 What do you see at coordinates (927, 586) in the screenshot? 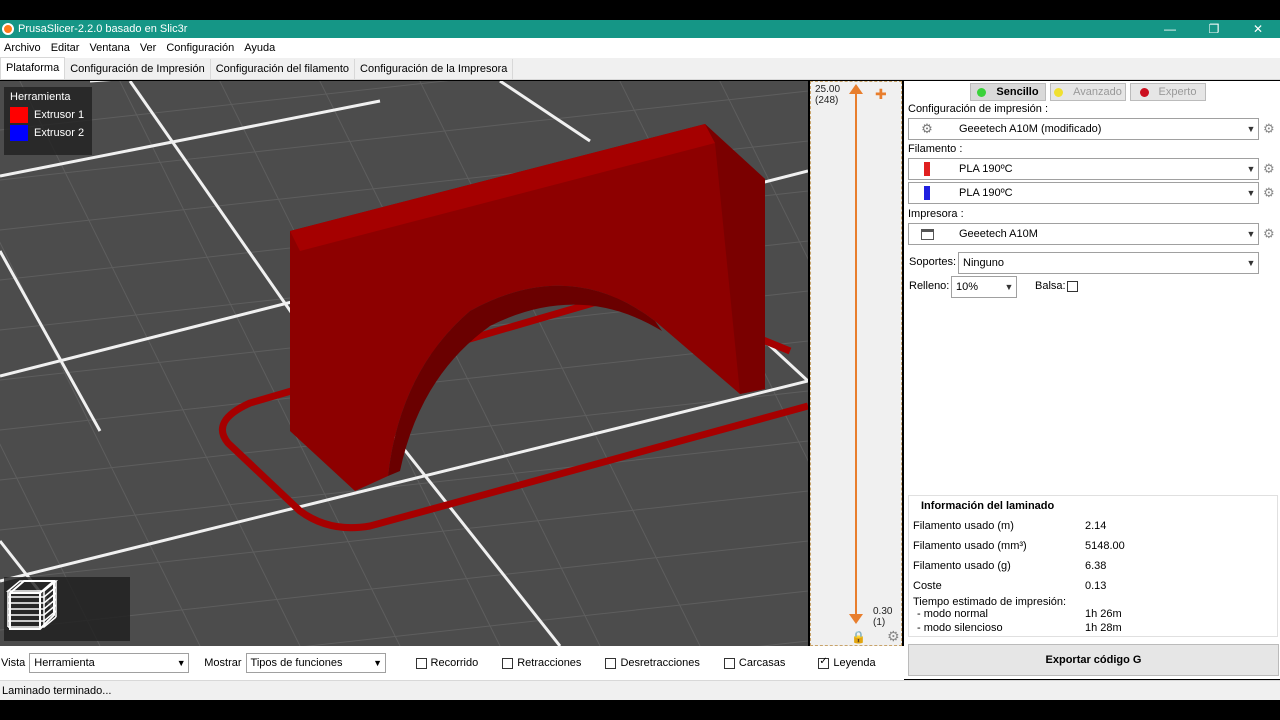
I see `info-key: Coste` at bounding box center [927, 586].